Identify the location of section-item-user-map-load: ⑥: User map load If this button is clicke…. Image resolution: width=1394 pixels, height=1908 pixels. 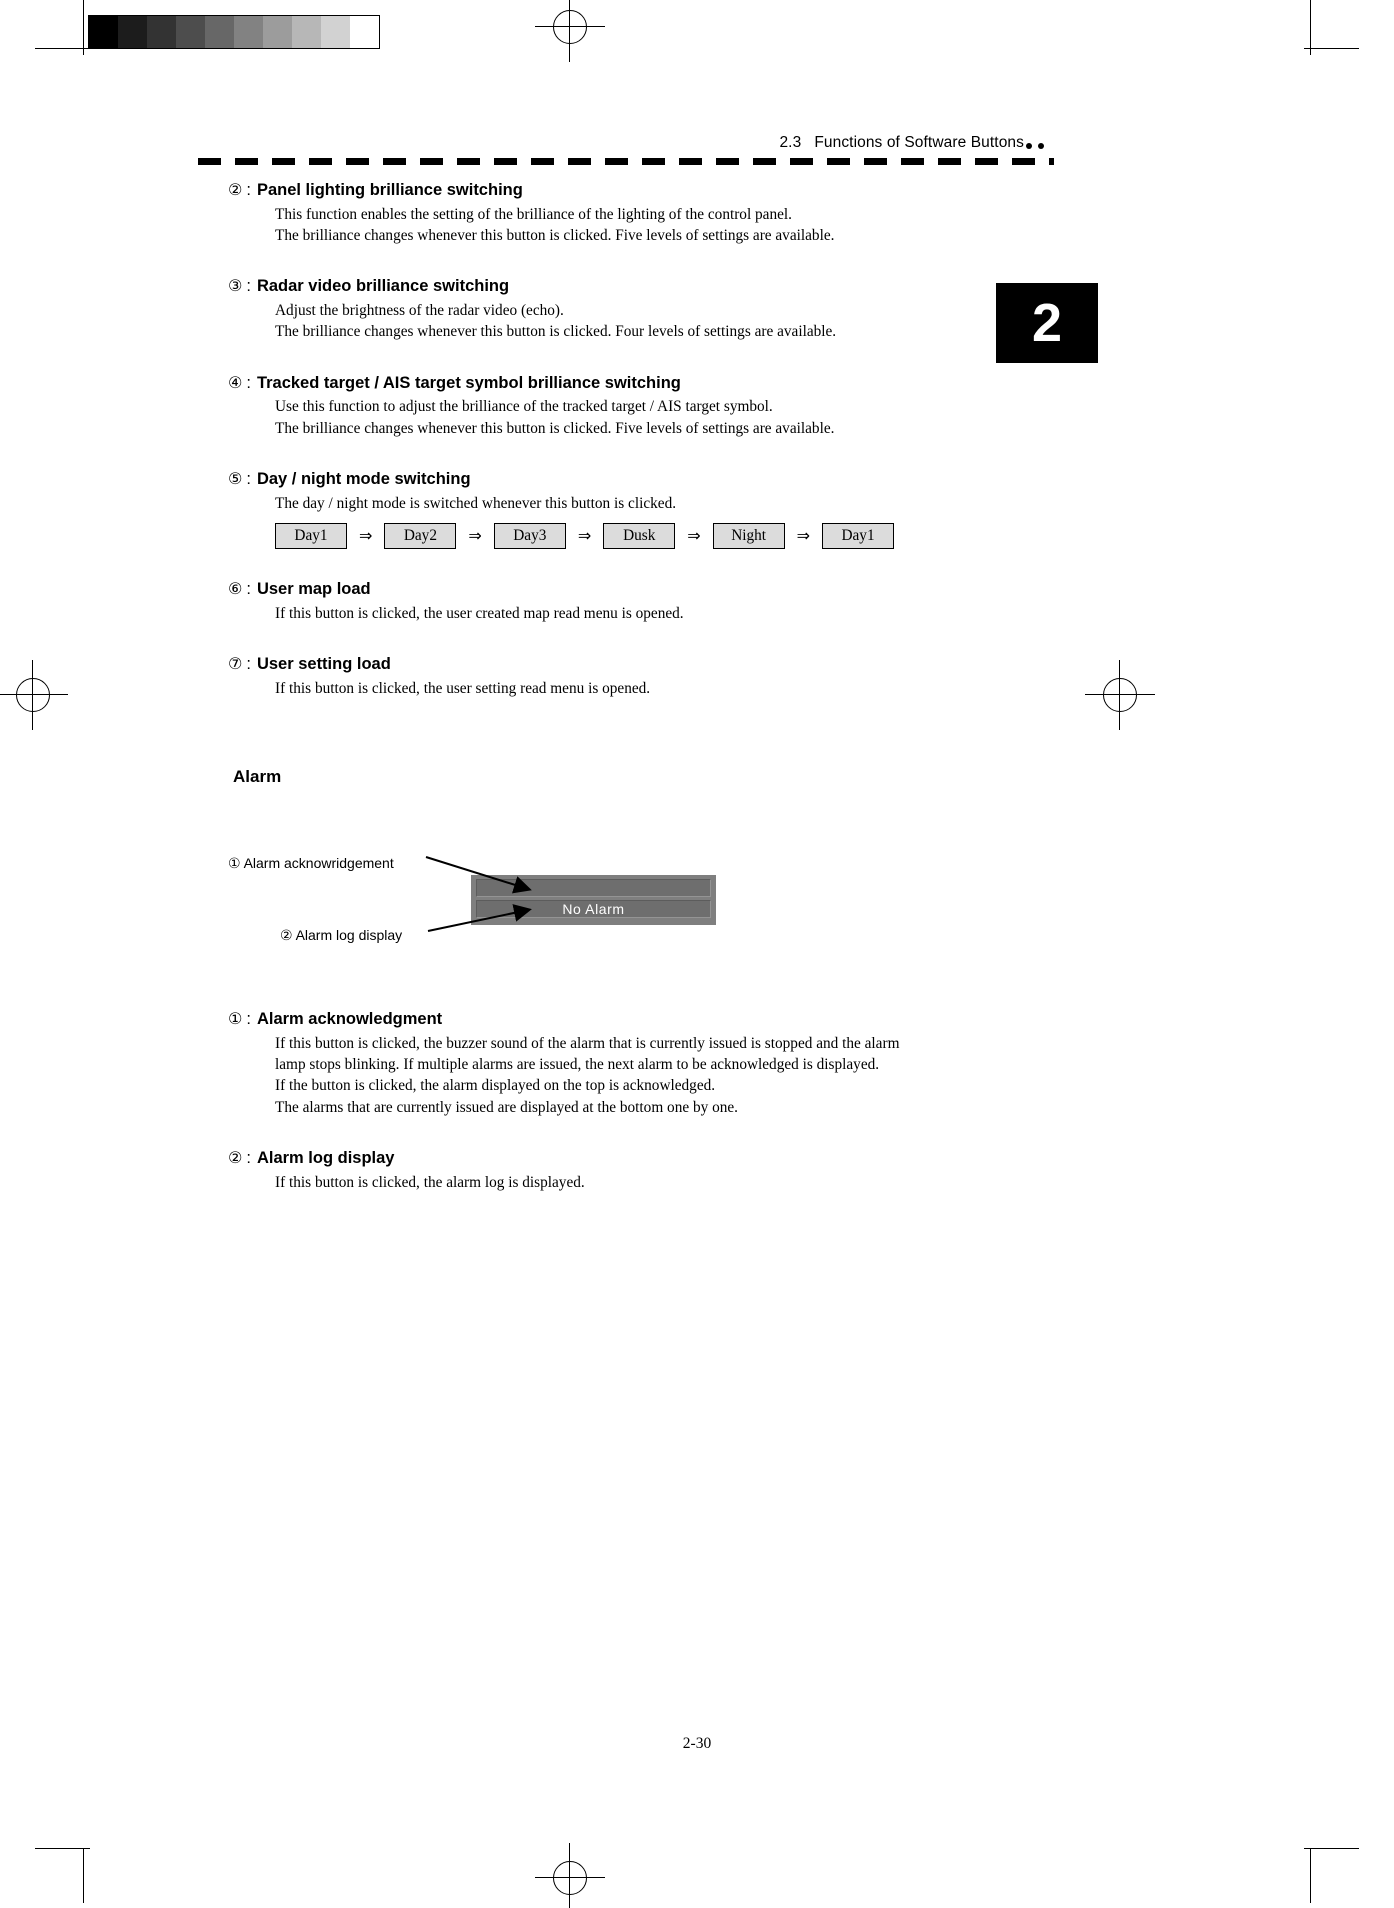
(628, 601).